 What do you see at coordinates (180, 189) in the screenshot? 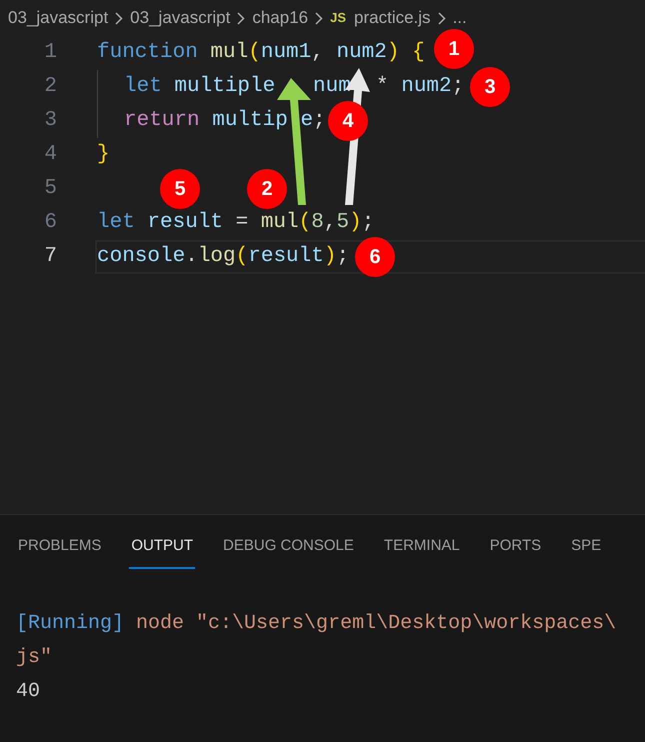
I see `number-marker: 5` at bounding box center [180, 189].